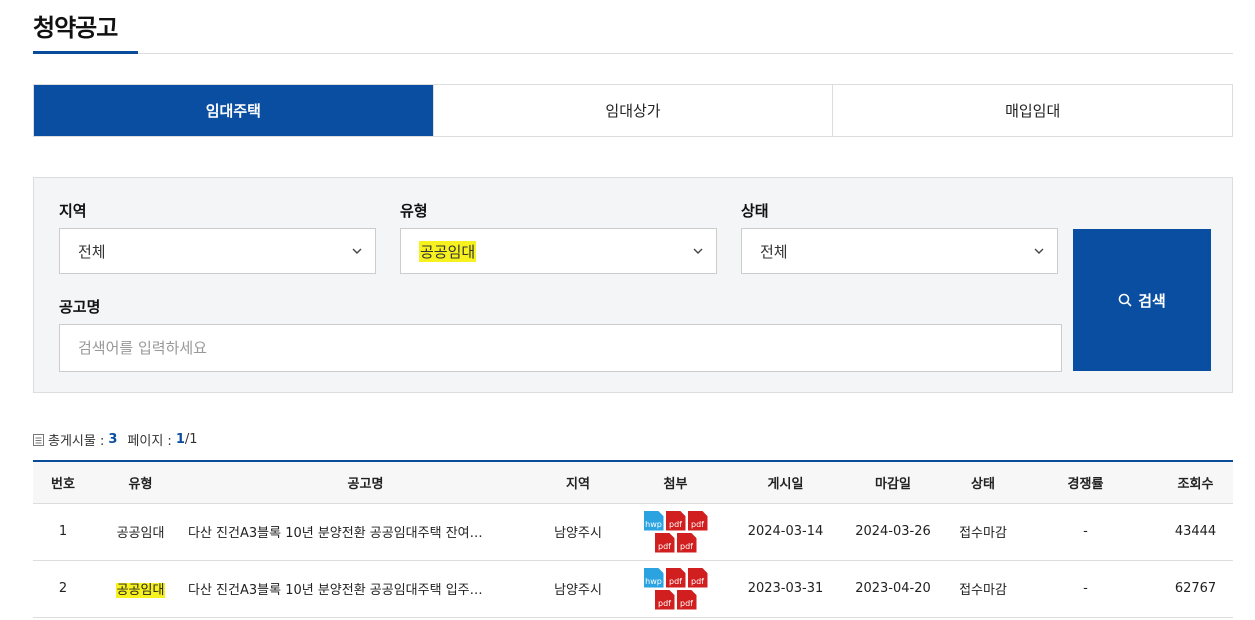 This screenshot has width=1255, height=620. I want to click on col-header: 마감일, so click(893, 482).